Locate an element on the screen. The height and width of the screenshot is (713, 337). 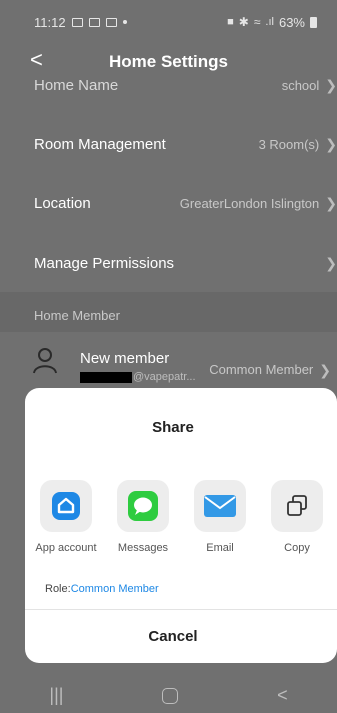
status-left: 11:12 is located at coordinates (80, 22).